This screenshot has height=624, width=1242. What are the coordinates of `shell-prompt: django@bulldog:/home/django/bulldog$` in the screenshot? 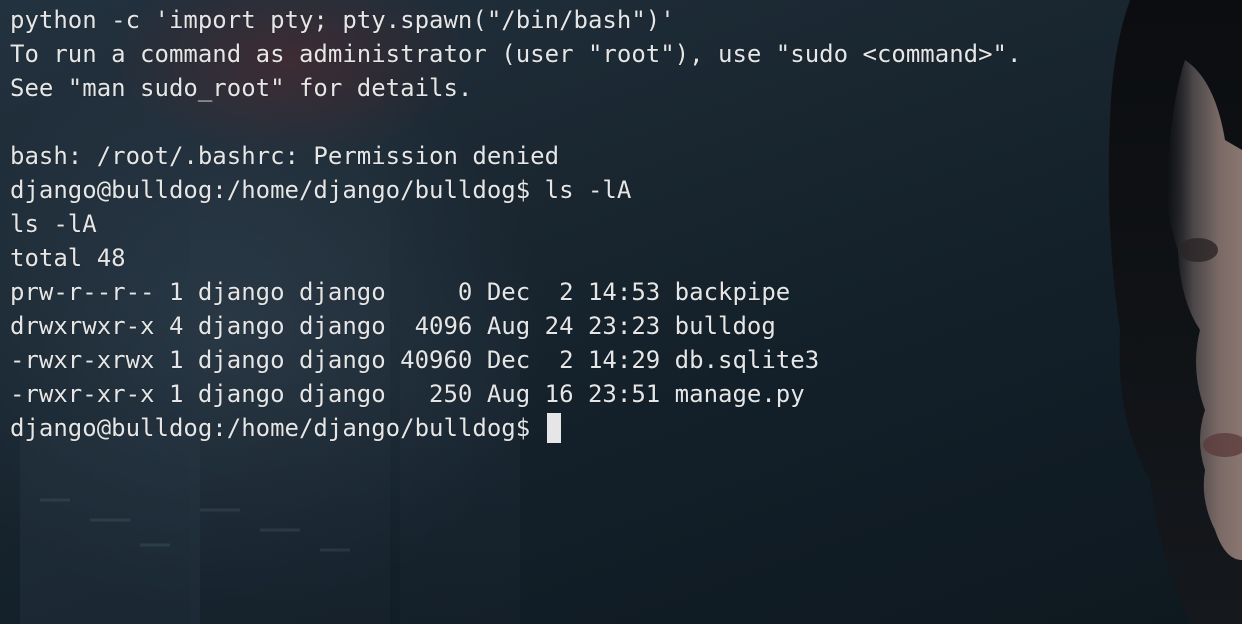 It's located at (277, 428).